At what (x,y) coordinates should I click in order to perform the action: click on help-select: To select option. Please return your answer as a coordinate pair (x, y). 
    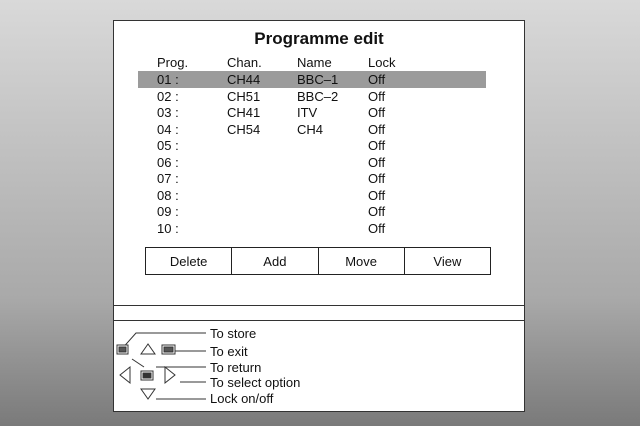
    Looking at the image, I should click on (255, 382).